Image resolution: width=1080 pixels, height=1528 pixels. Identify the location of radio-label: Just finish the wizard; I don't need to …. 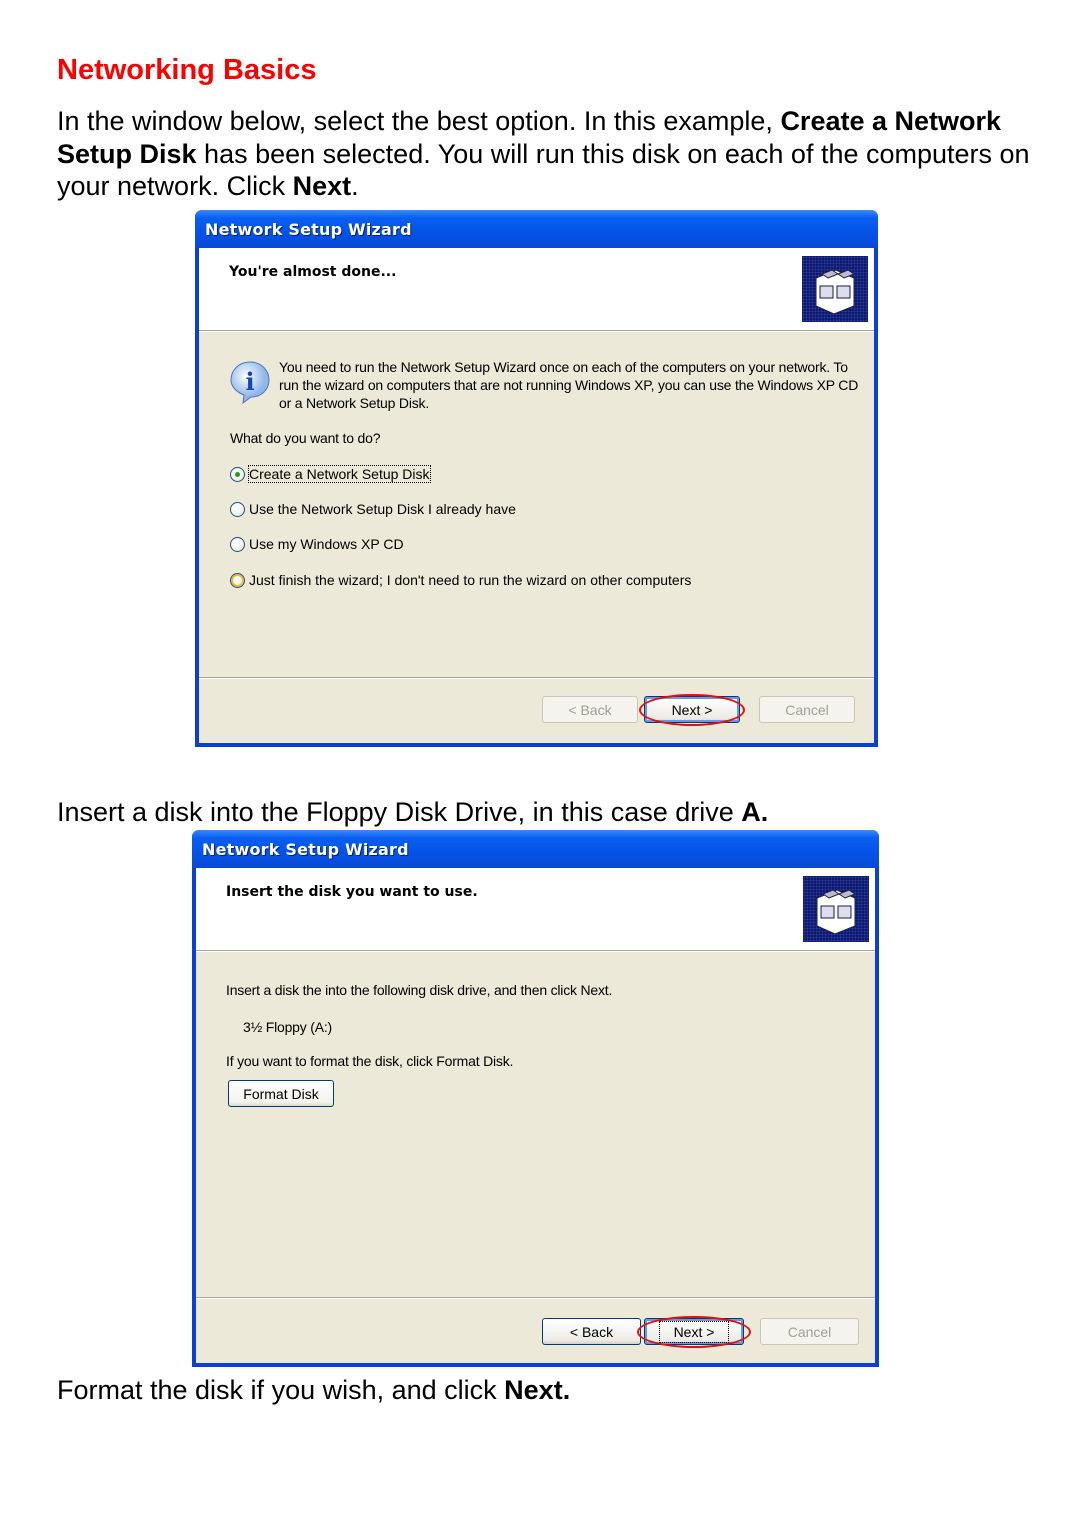
(470, 580).